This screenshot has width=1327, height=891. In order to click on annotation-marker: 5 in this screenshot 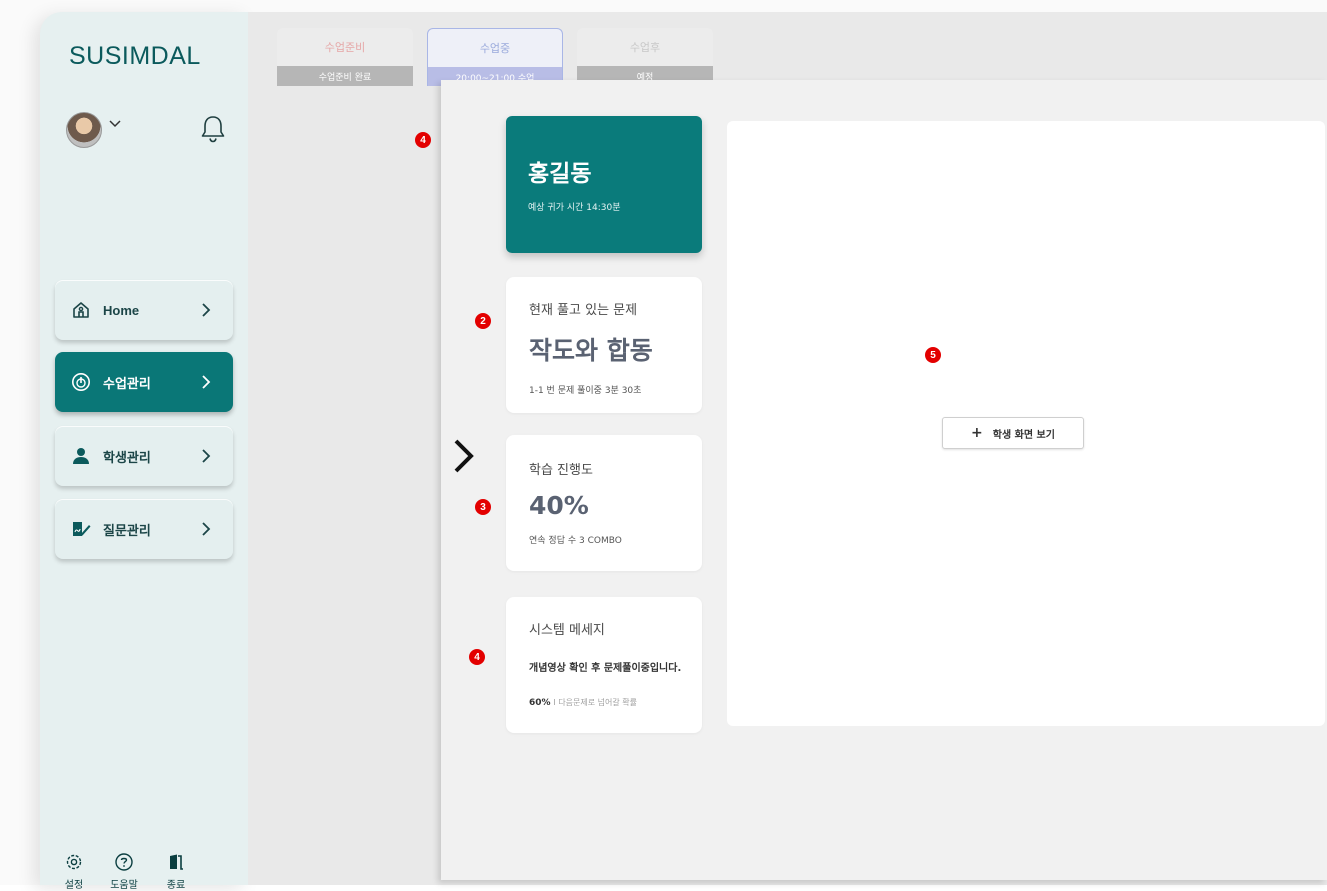, I will do `click(933, 355)`.